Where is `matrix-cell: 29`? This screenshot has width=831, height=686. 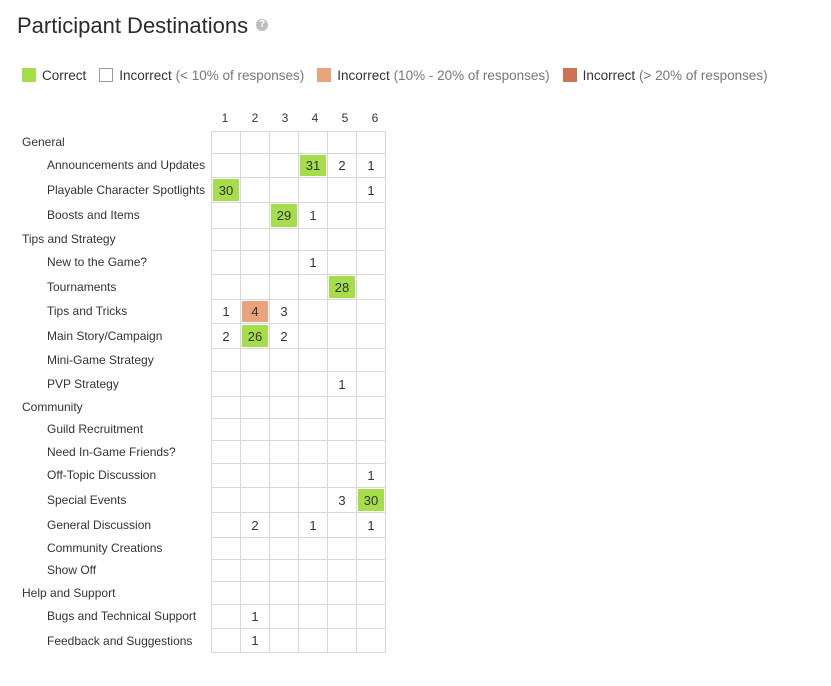 matrix-cell: 29 is located at coordinates (283, 215).